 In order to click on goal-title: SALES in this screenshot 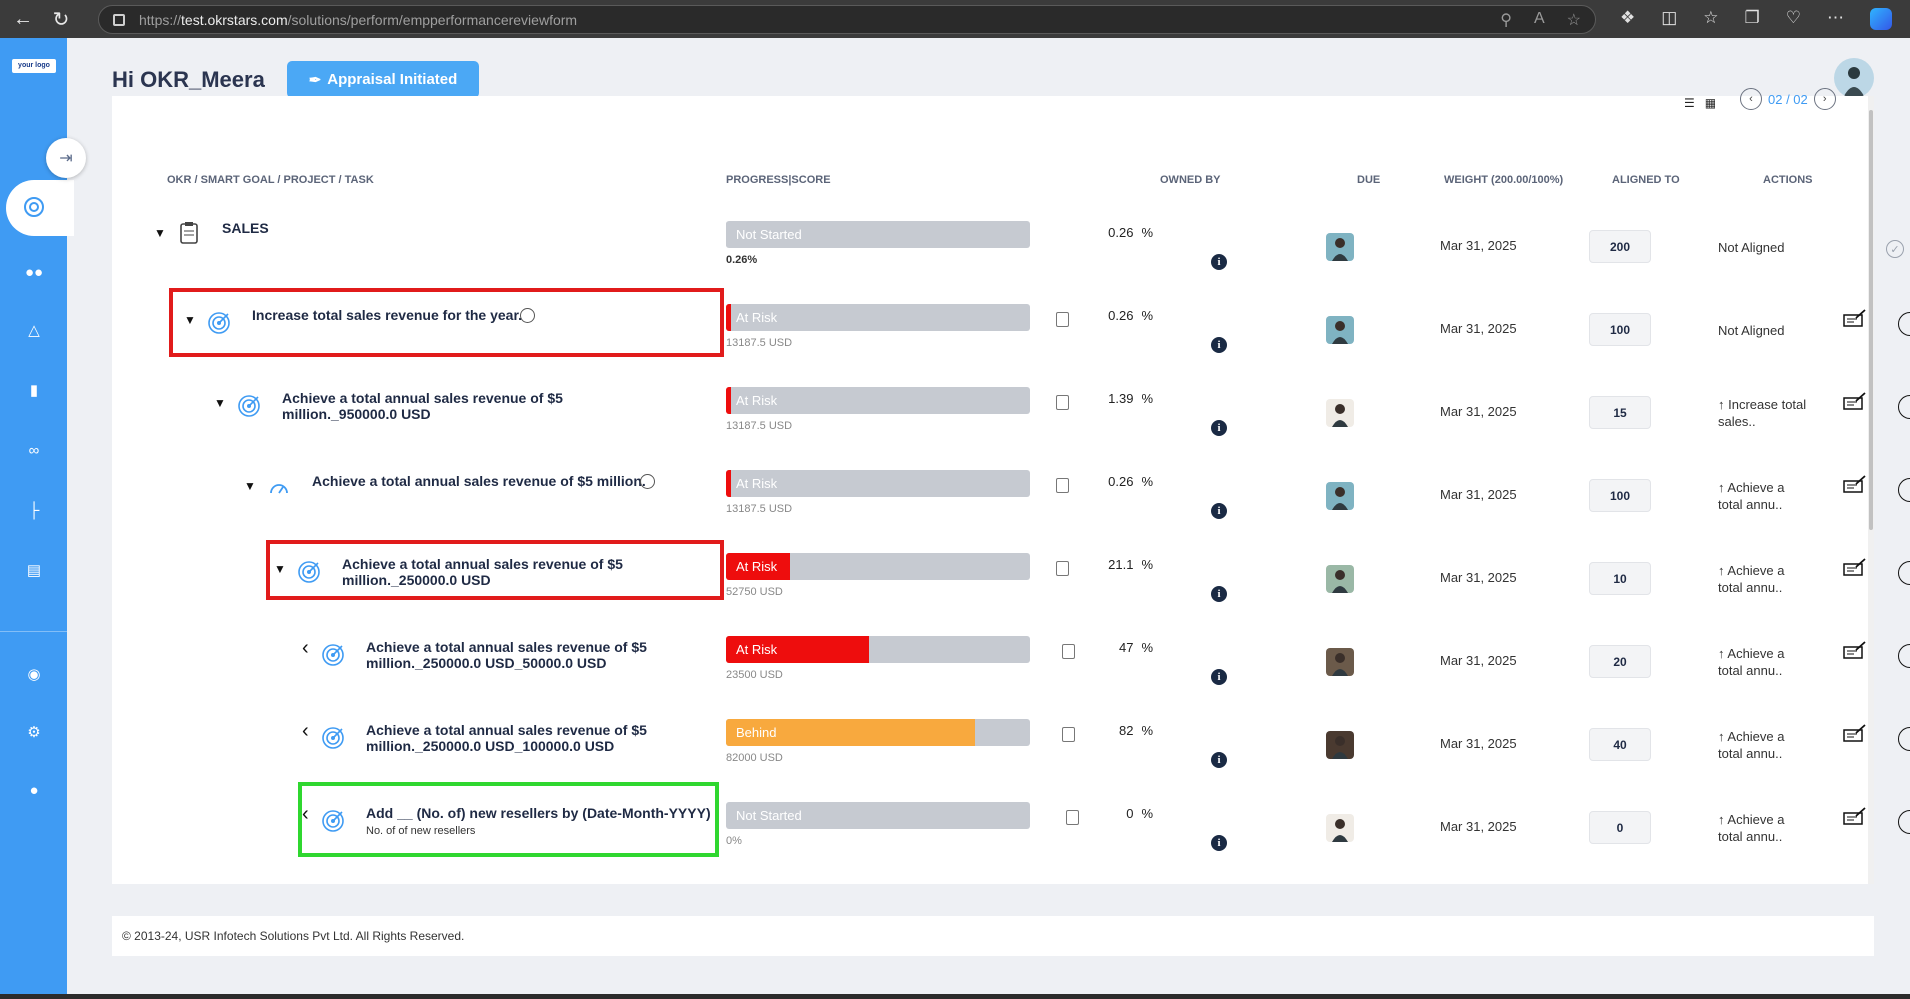, I will do `click(402, 228)`.